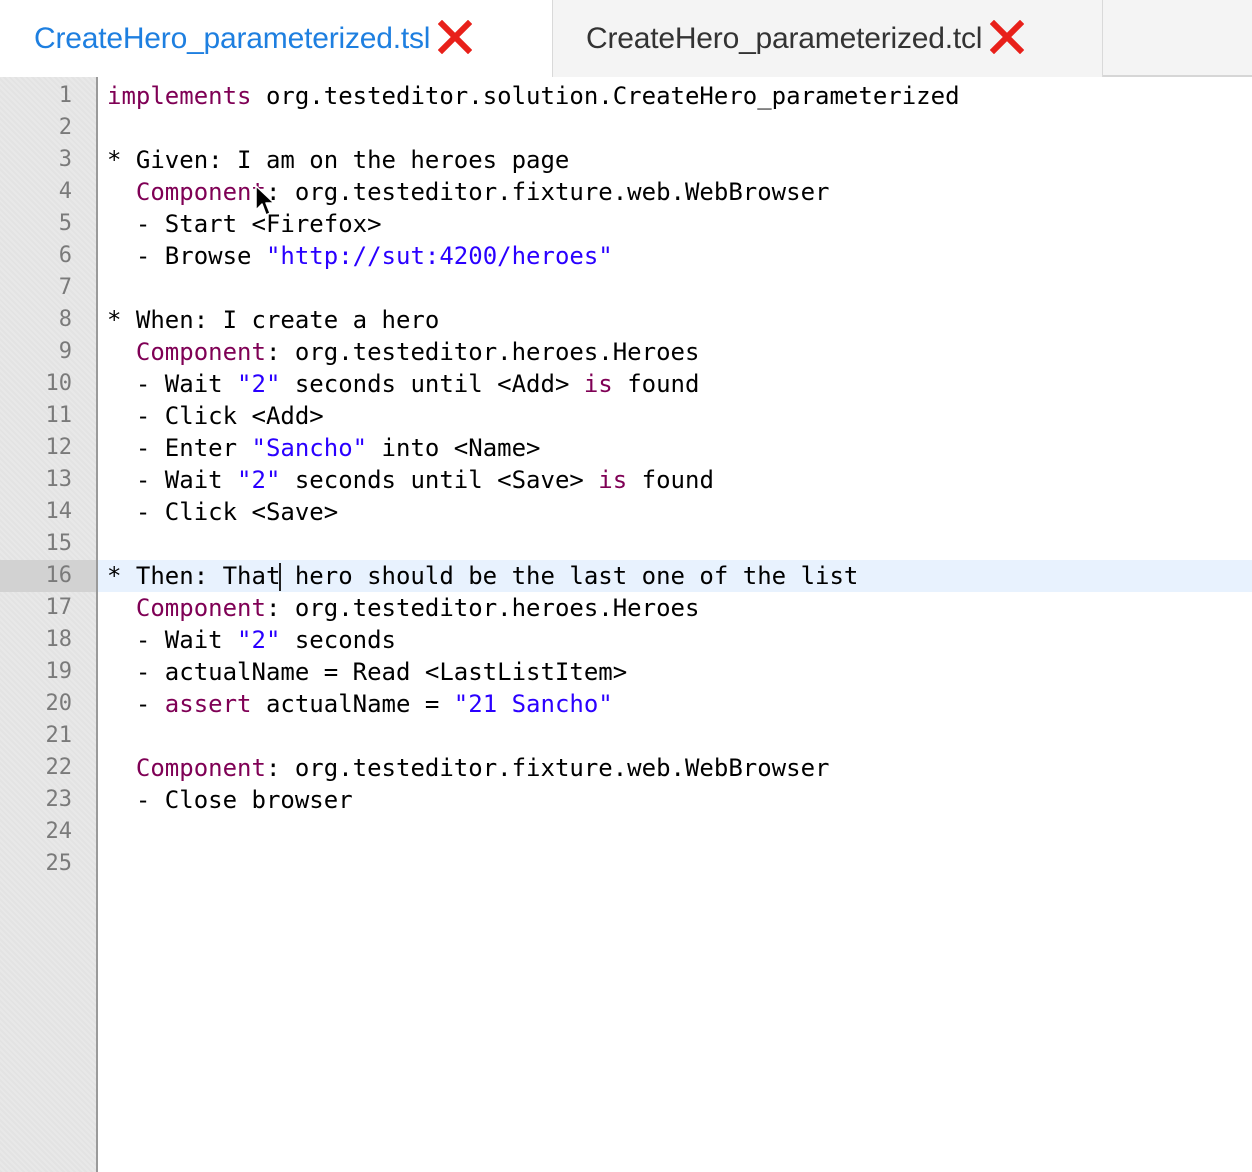 This screenshot has width=1252, height=1172. I want to click on code-token: - Close browser, so click(230, 800).